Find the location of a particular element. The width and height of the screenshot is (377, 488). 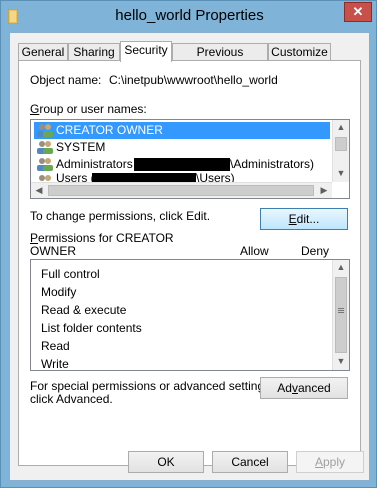

deny-column-header: Deny is located at coordinates (315, 251).